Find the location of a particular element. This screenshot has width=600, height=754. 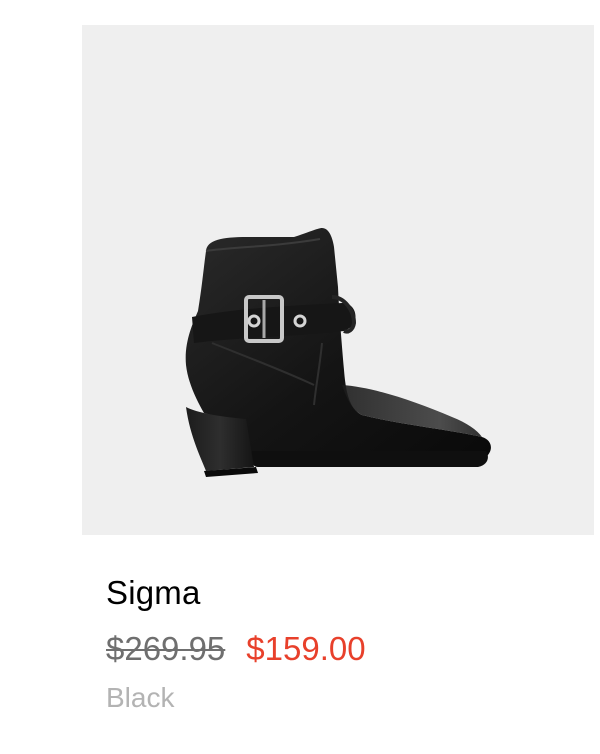

sale-price: $159.00 is located at coordinates (306, 648).